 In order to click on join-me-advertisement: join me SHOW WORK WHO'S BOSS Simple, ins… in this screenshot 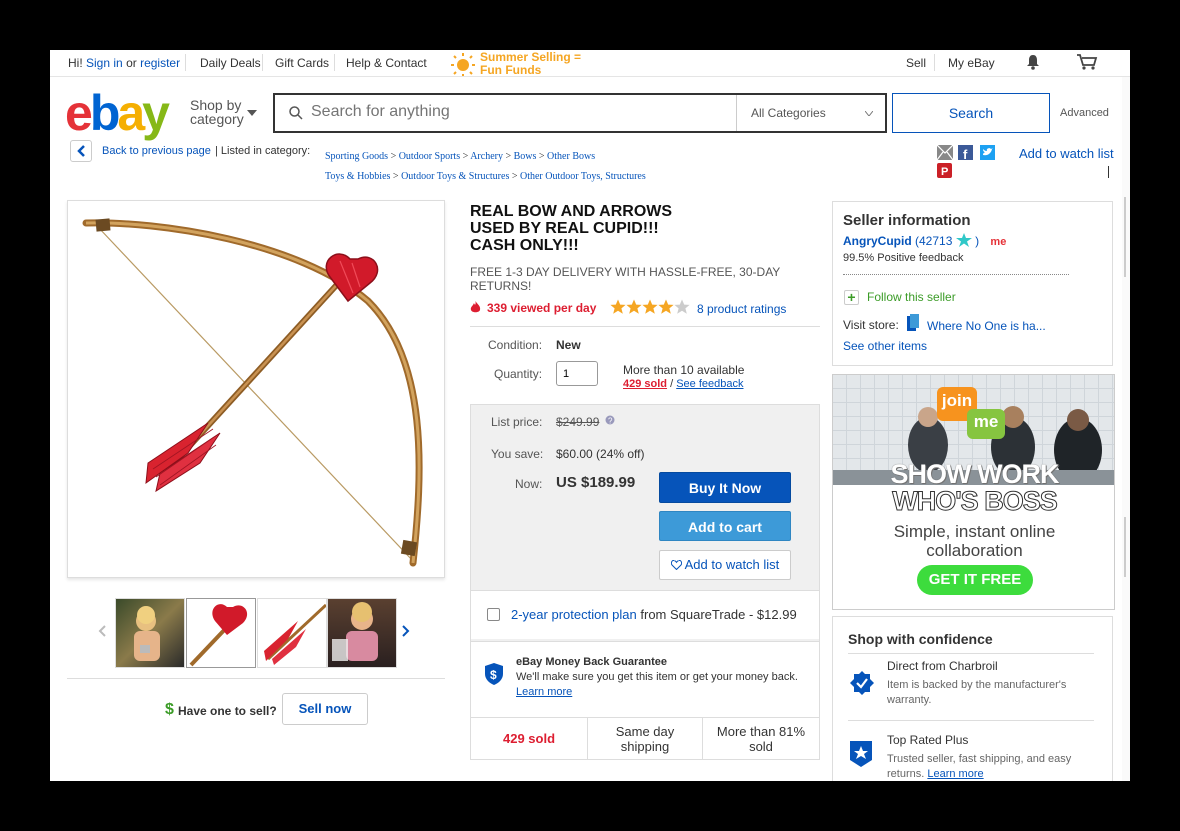, I will do `click(973, 492)`.